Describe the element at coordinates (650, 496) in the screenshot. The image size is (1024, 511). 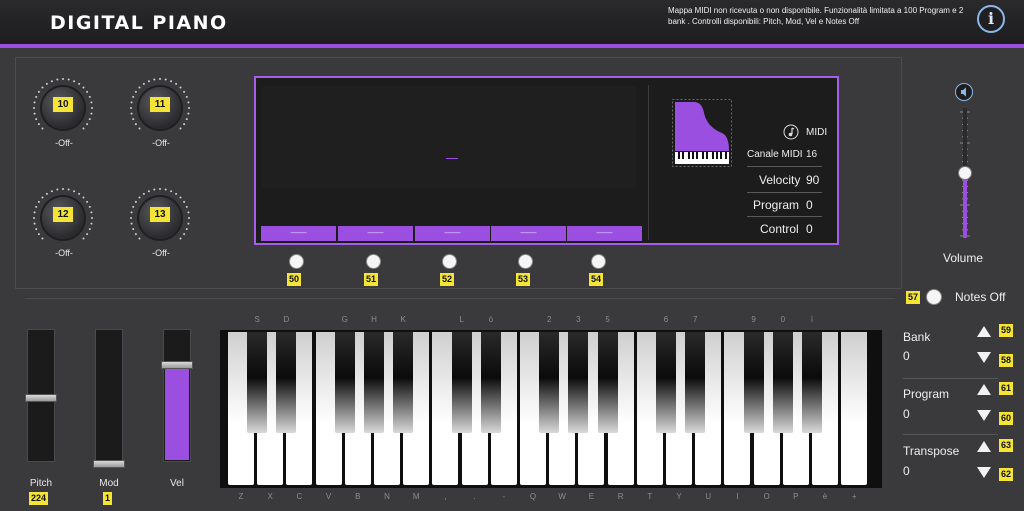
I see `key-shortcut-label: T` at that location.